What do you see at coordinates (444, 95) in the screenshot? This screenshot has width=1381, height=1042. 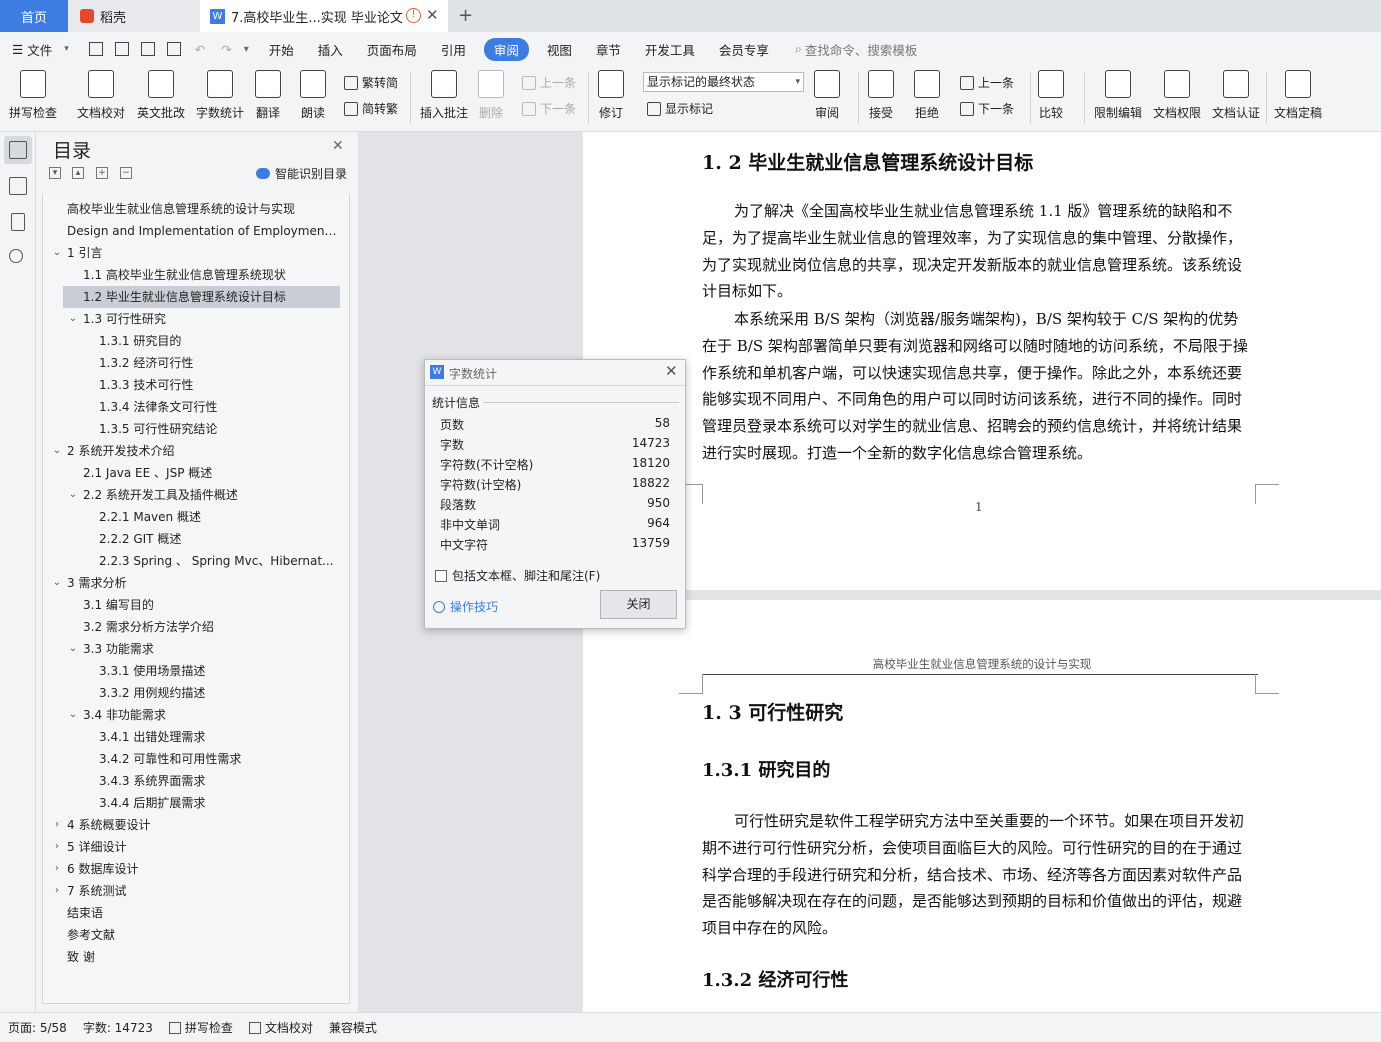 I see `insert-comment-button: 插入批注` at bounding box center [444, 95].